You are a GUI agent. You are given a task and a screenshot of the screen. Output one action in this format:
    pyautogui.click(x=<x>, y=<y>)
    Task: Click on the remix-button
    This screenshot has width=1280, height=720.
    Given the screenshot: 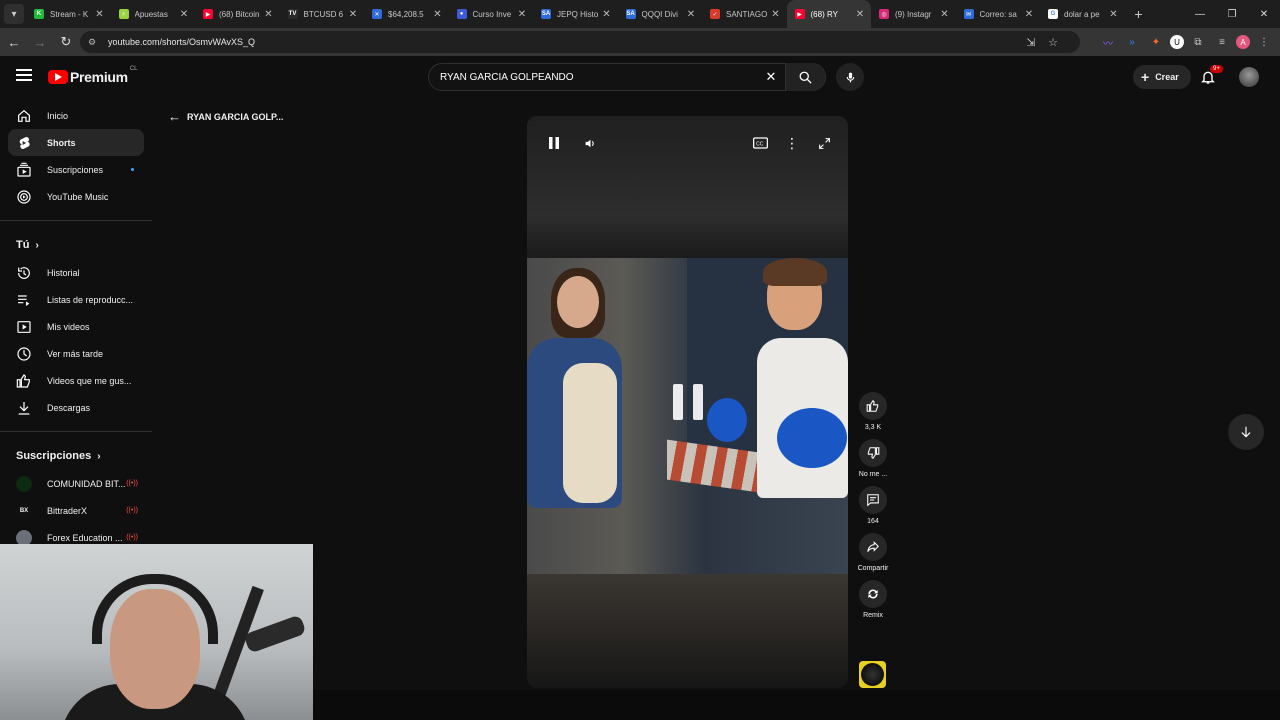 What is the action you would take?
    pyautogui.click(x=873, y=594)
    